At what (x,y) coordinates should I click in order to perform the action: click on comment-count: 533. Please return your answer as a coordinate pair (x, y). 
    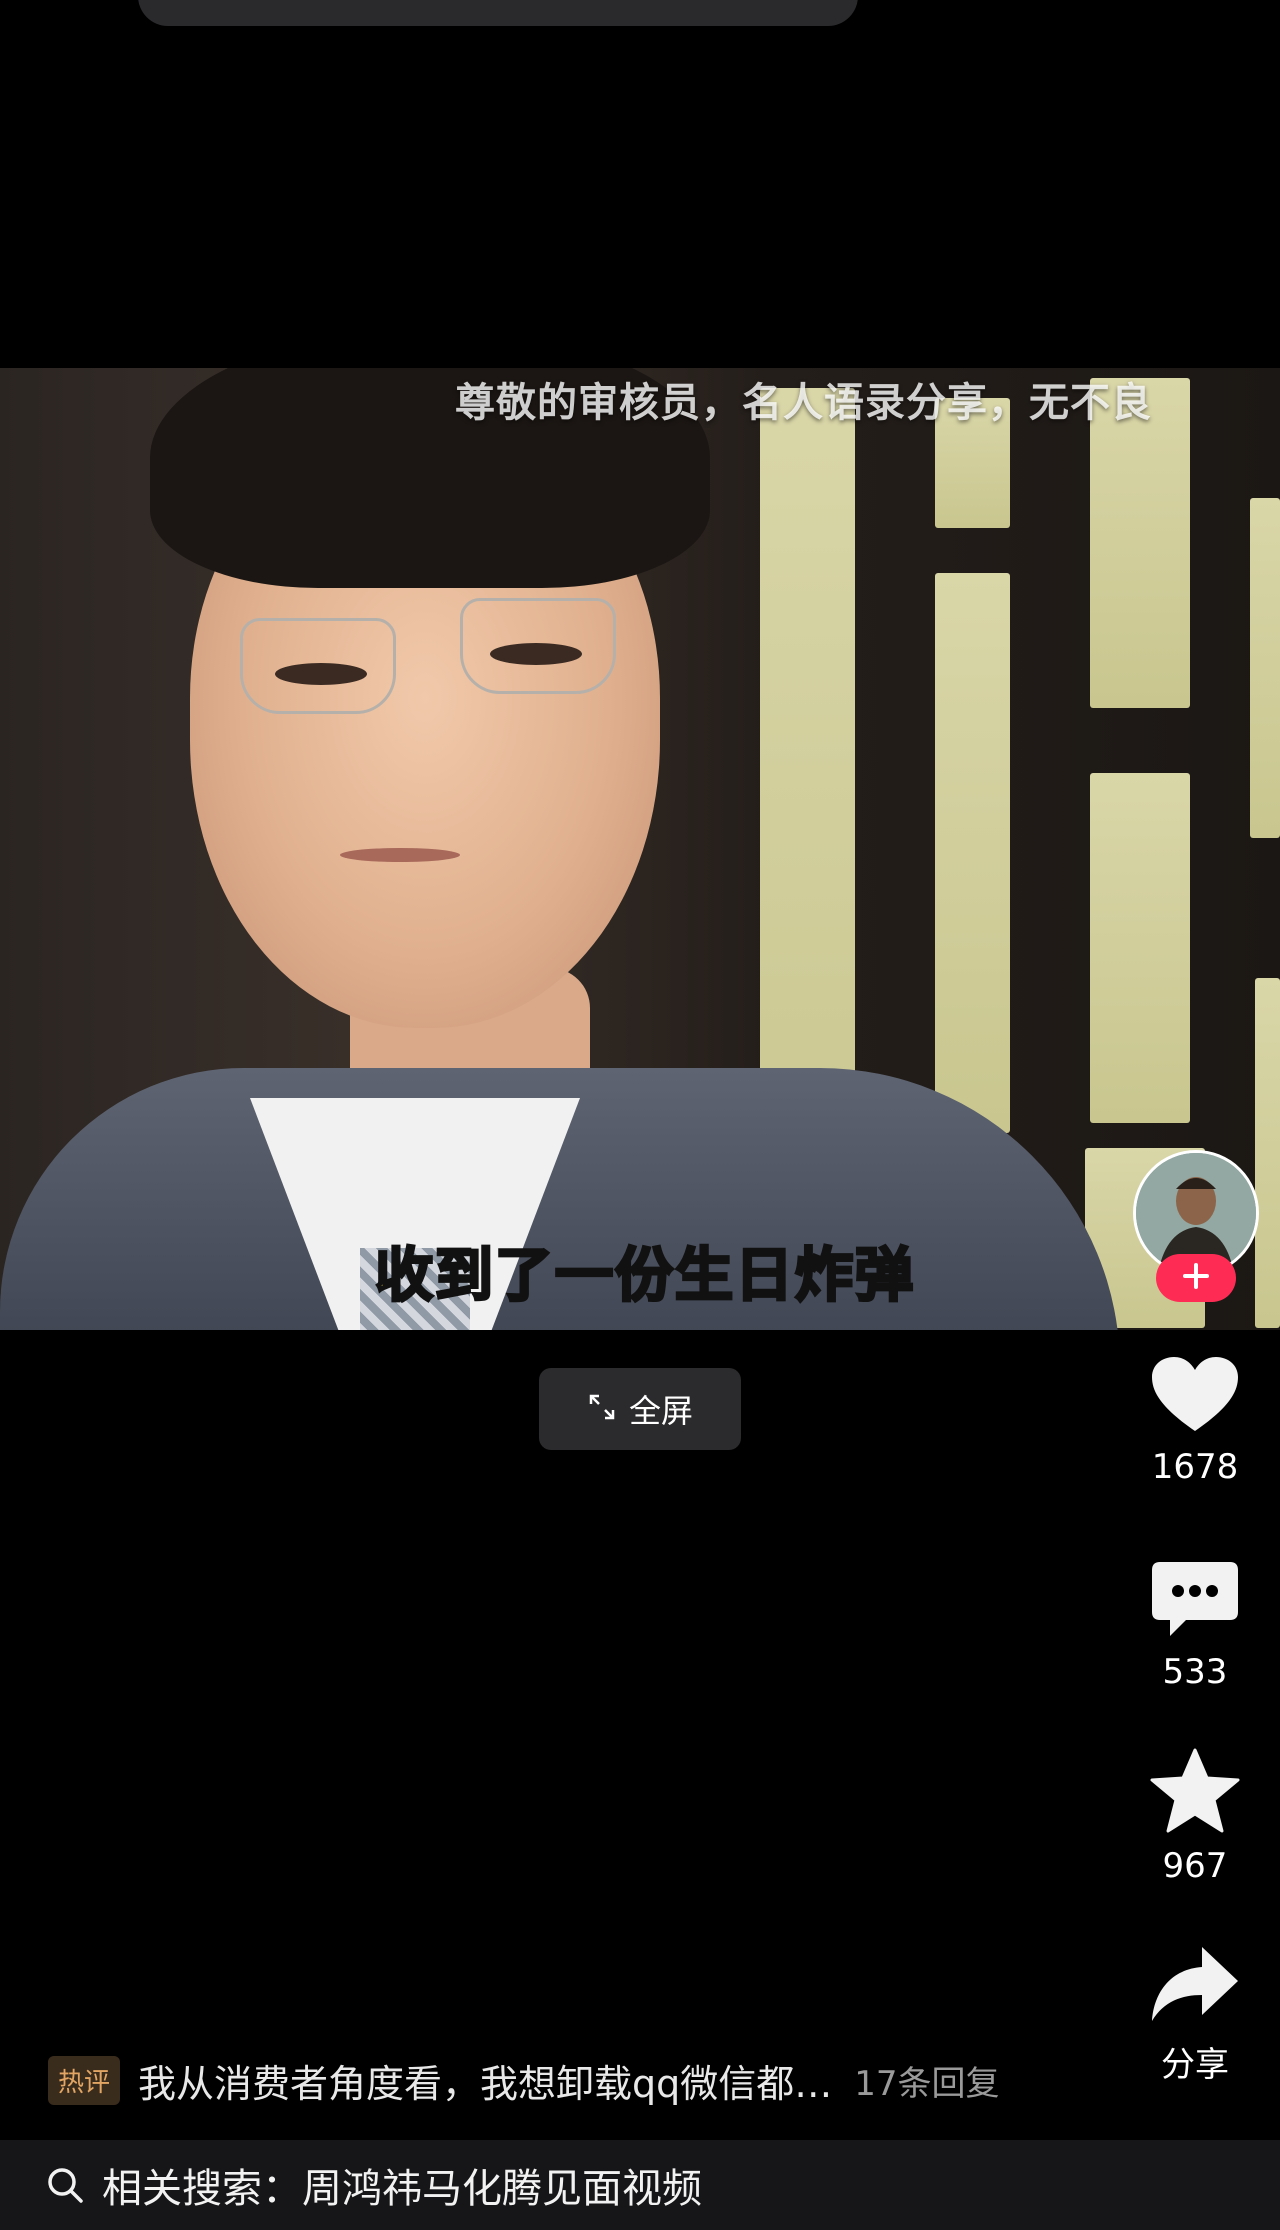
    Looking at the image, I should click on (1195, 1672).